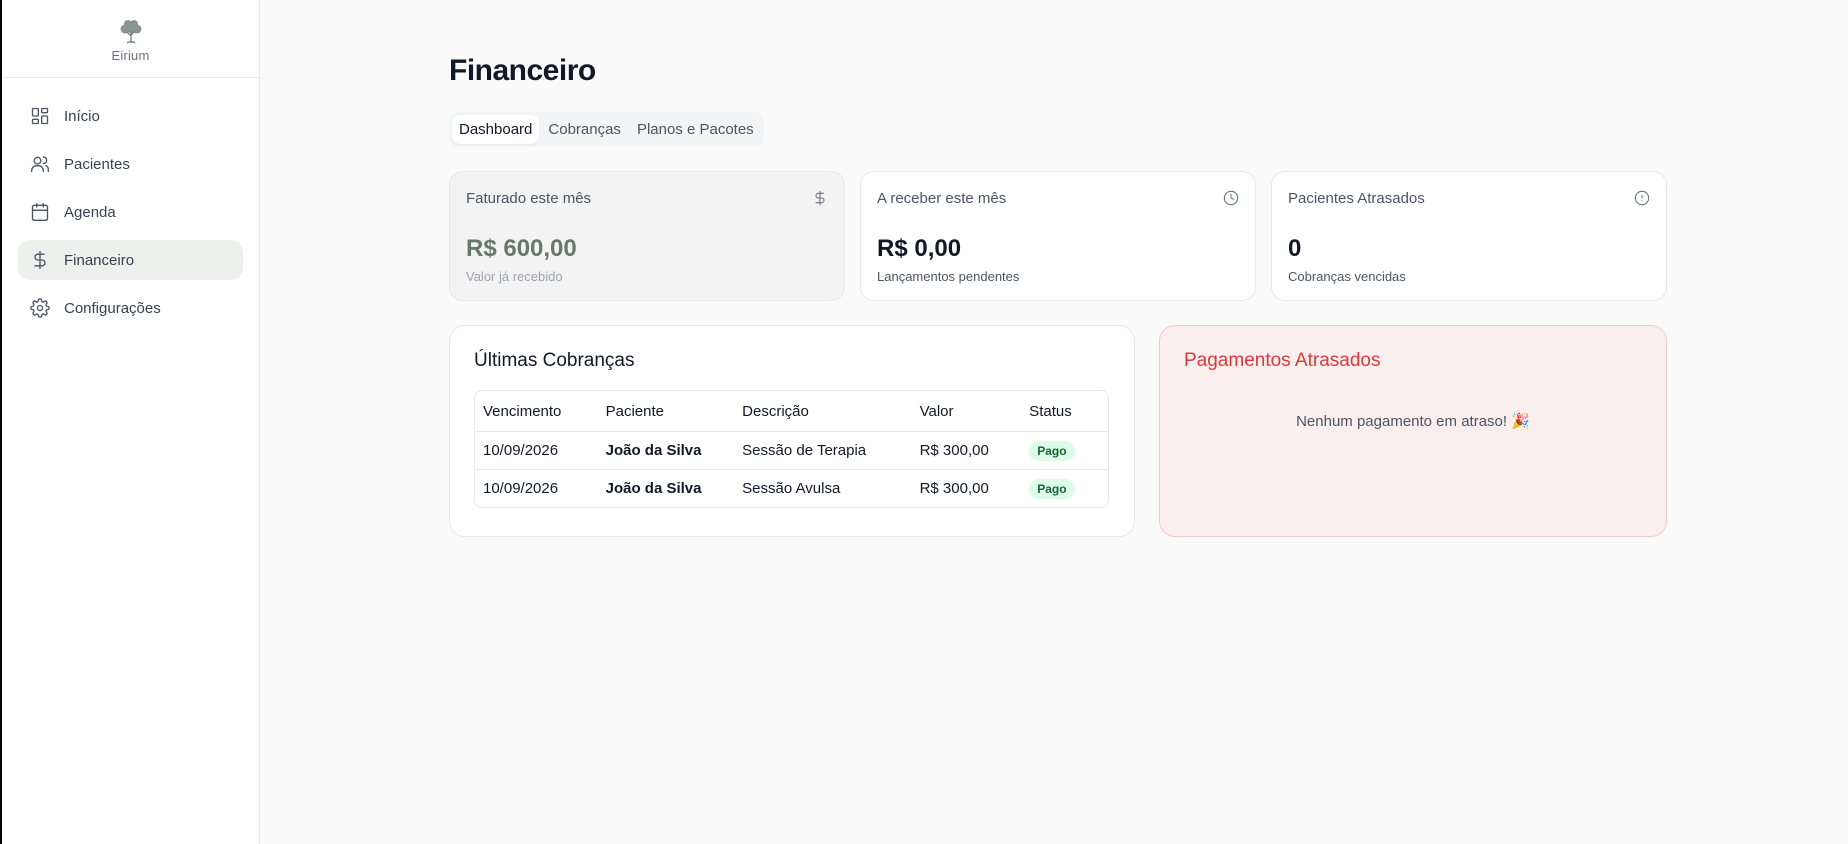  I want to click on sidebar-item-pacientes: Pacientes, so click(130, 164).